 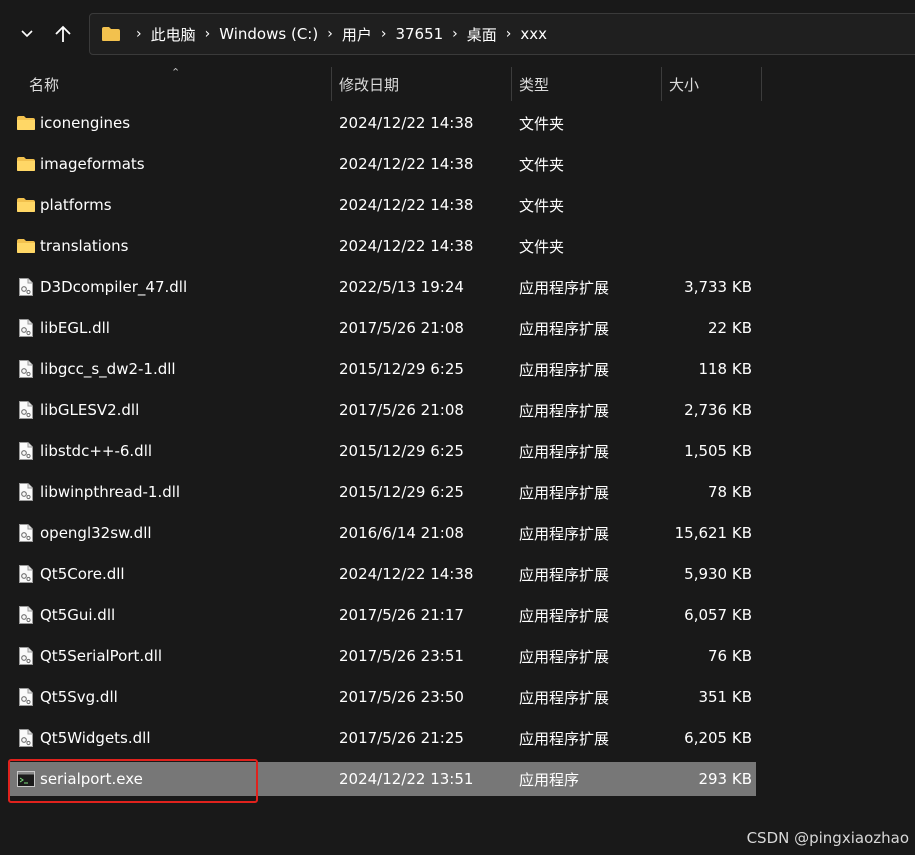 What do you see at coordinates (95, 738) in the screenshot?
I see `file-name: Qt5Widgets.dll` at bounding box center [95, 738].